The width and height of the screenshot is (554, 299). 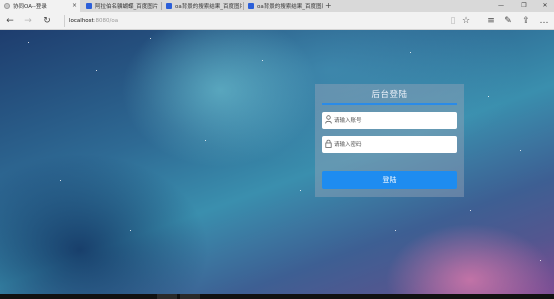 What do you see at coordinates (328, 6) in the screenshot?
I see `new-tab-button: +` at bounding box center [328, 6].